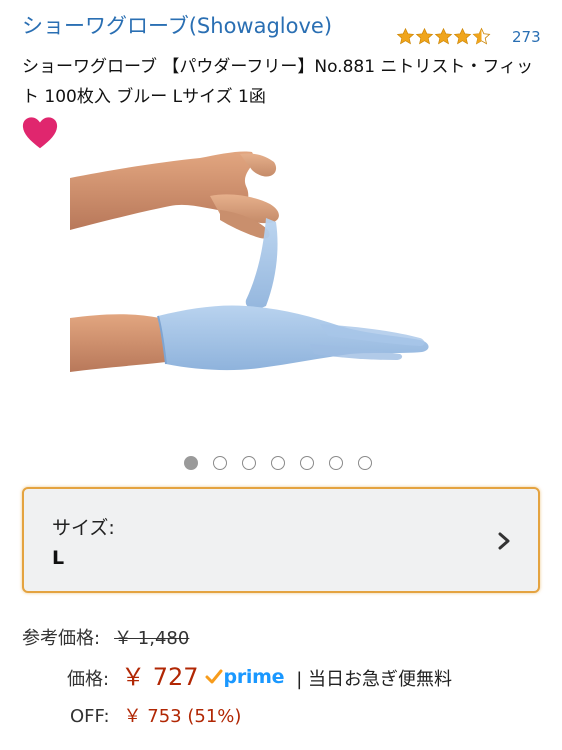 This screenshot has height=750, width=562. I want to click on heart-icon, so click(40, 133).